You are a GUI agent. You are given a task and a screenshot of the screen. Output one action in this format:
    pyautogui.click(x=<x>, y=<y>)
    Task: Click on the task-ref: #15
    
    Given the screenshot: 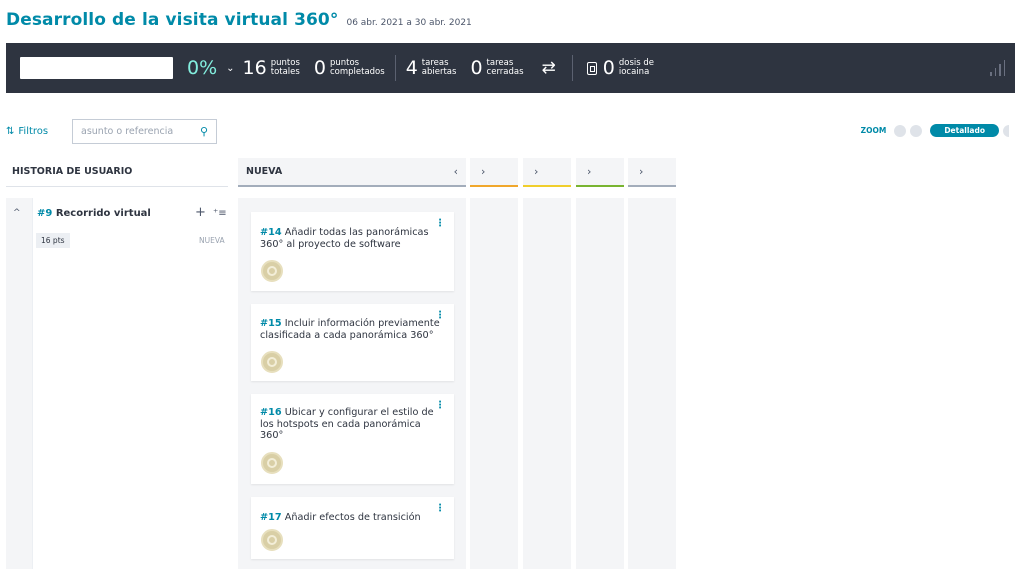 What is the action you would take?
    pyautogui.click(x=271, y=323)
    